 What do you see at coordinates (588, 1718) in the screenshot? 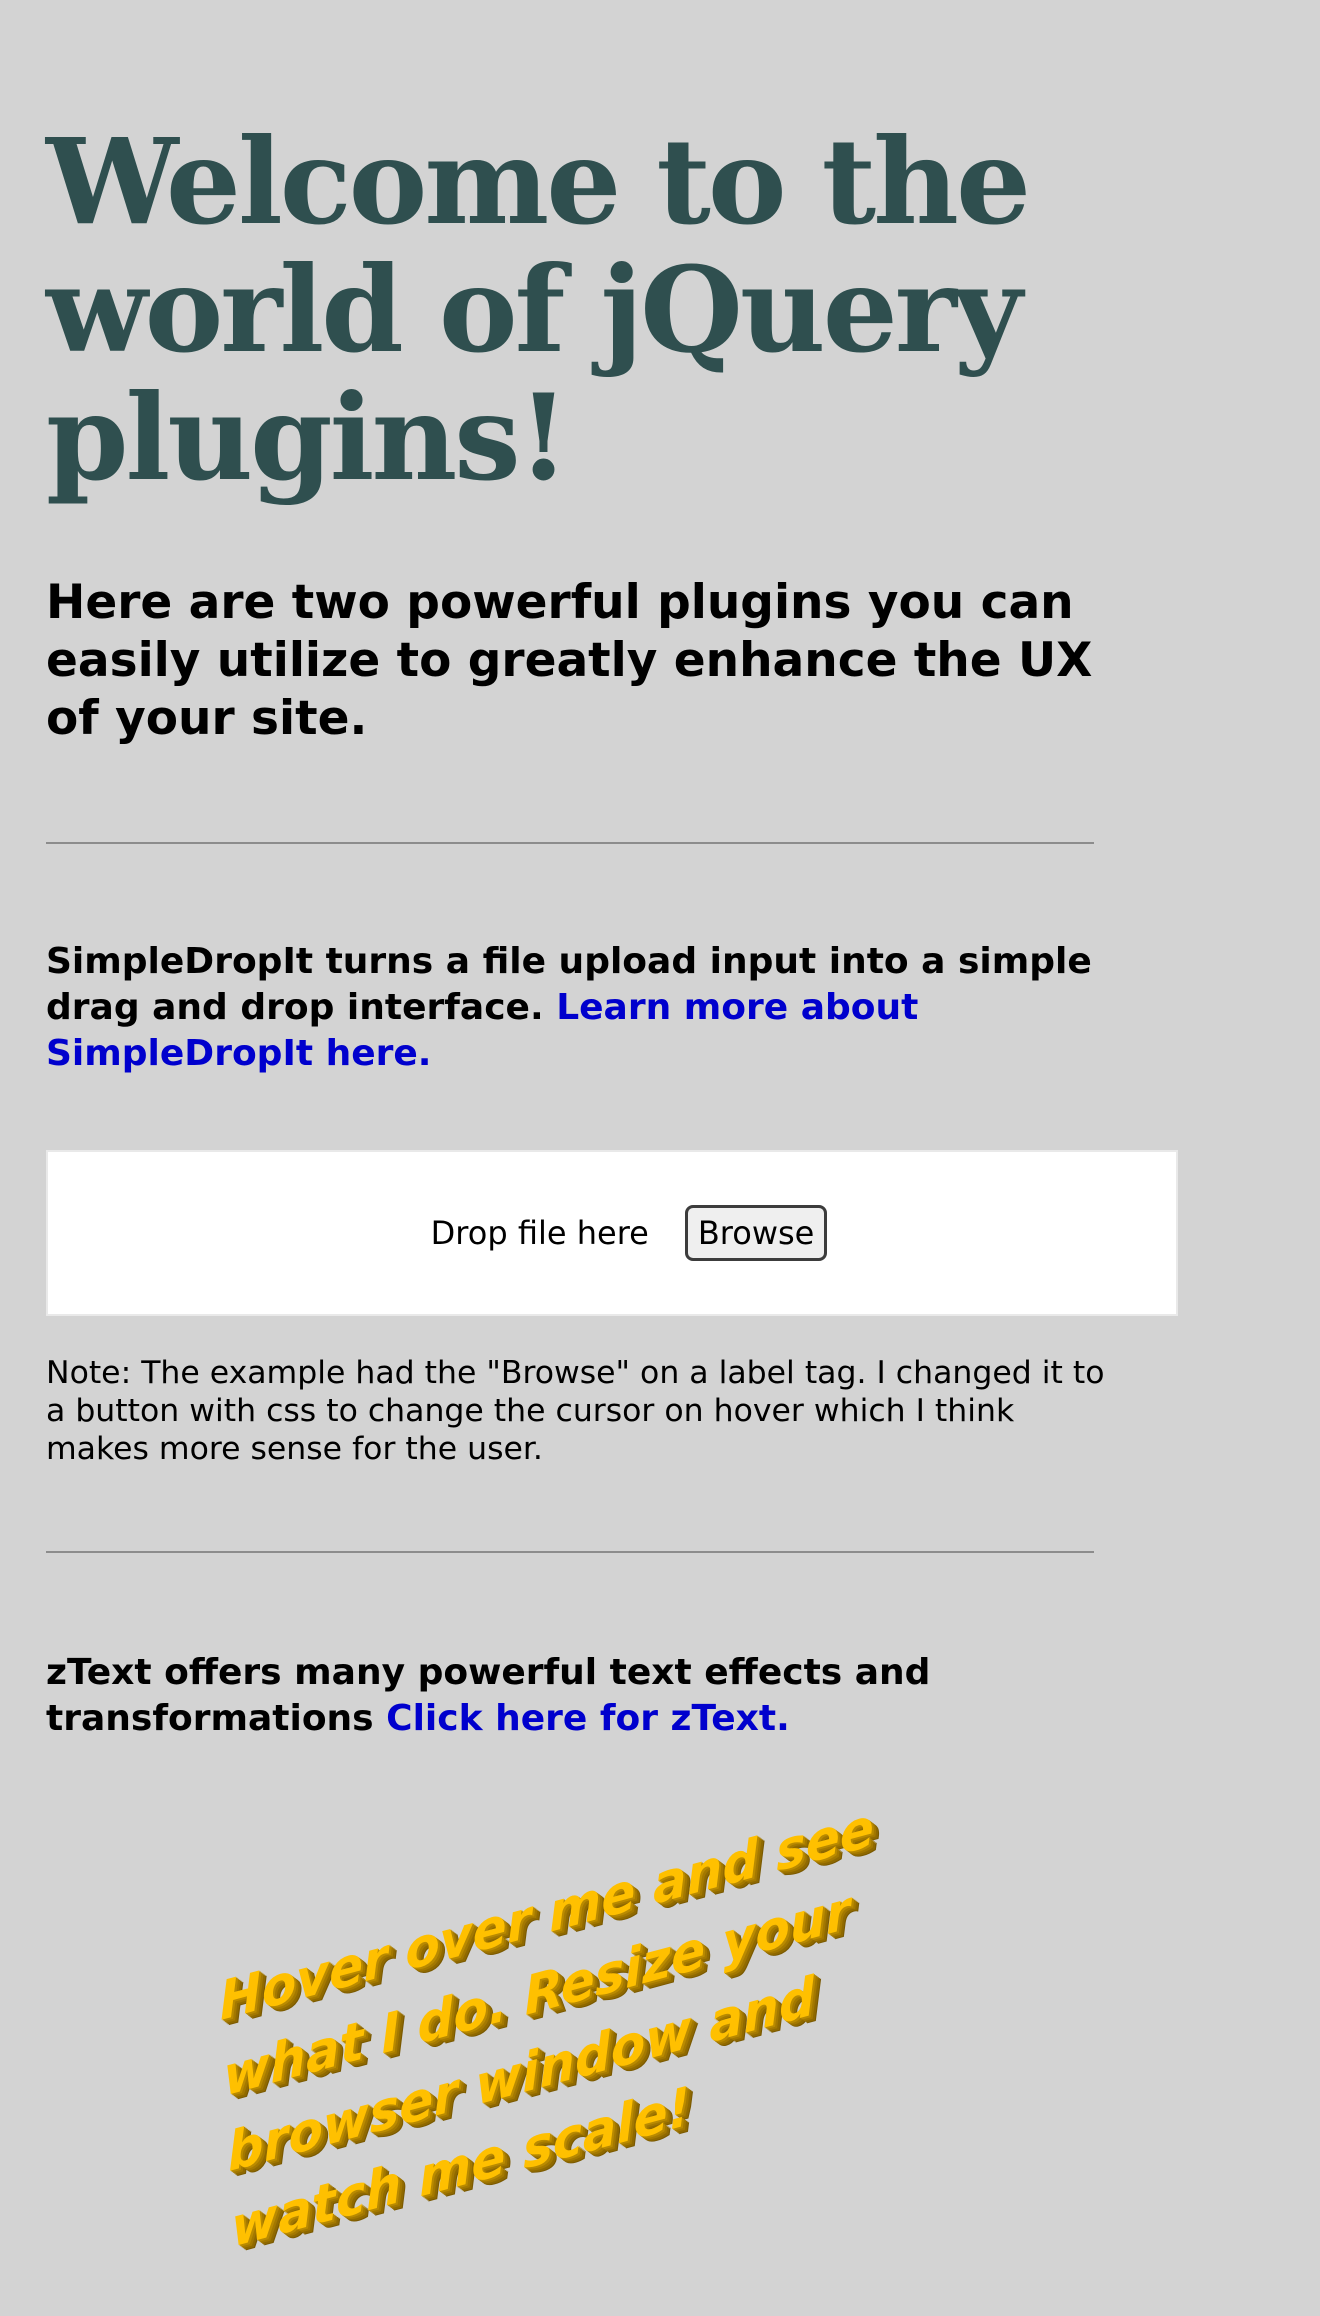
I see `ztext-link: Click here for zText.` at bounding box center [588, 1718].